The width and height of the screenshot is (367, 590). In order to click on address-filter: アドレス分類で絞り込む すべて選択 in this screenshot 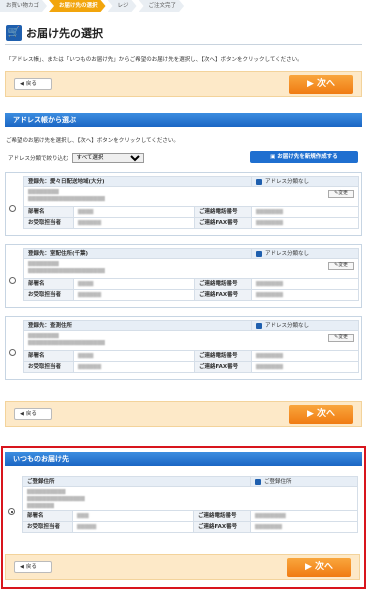, I will do `click(76, 158)`.